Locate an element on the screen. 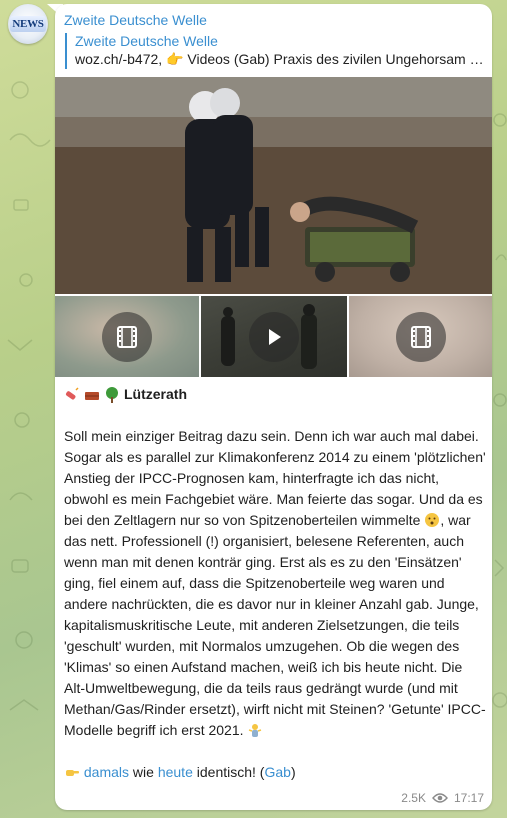 The height and width of the screenshot is (818, 507). message-footer: 2.5K 17:17 is located at coordinates (442, 798).